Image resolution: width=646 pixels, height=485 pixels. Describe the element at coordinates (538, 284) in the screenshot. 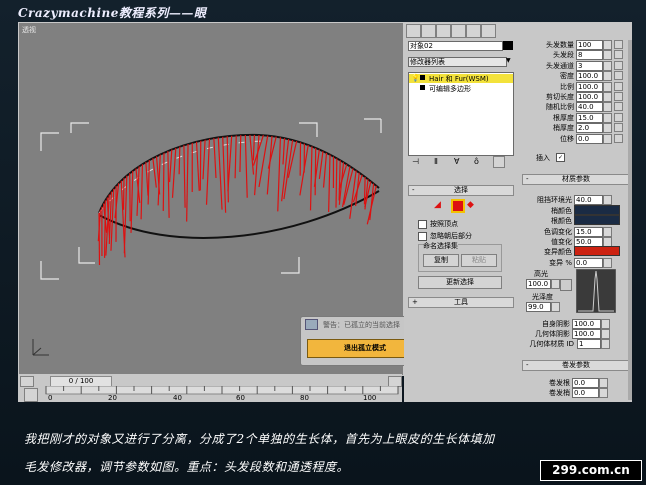

I see `specular-input: 100.0` at that location.